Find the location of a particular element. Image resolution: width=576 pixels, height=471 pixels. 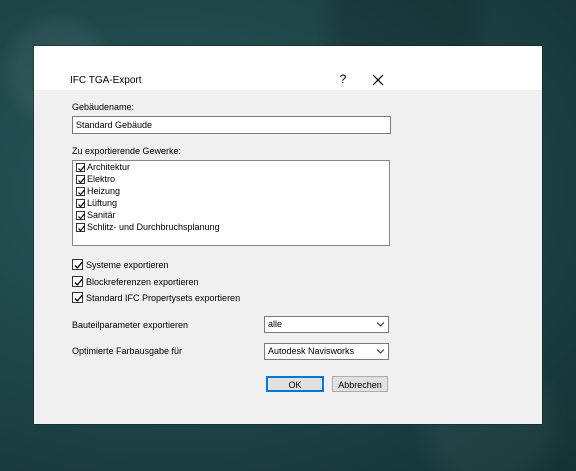

help-button: ? is located at coordinates (343, 79).